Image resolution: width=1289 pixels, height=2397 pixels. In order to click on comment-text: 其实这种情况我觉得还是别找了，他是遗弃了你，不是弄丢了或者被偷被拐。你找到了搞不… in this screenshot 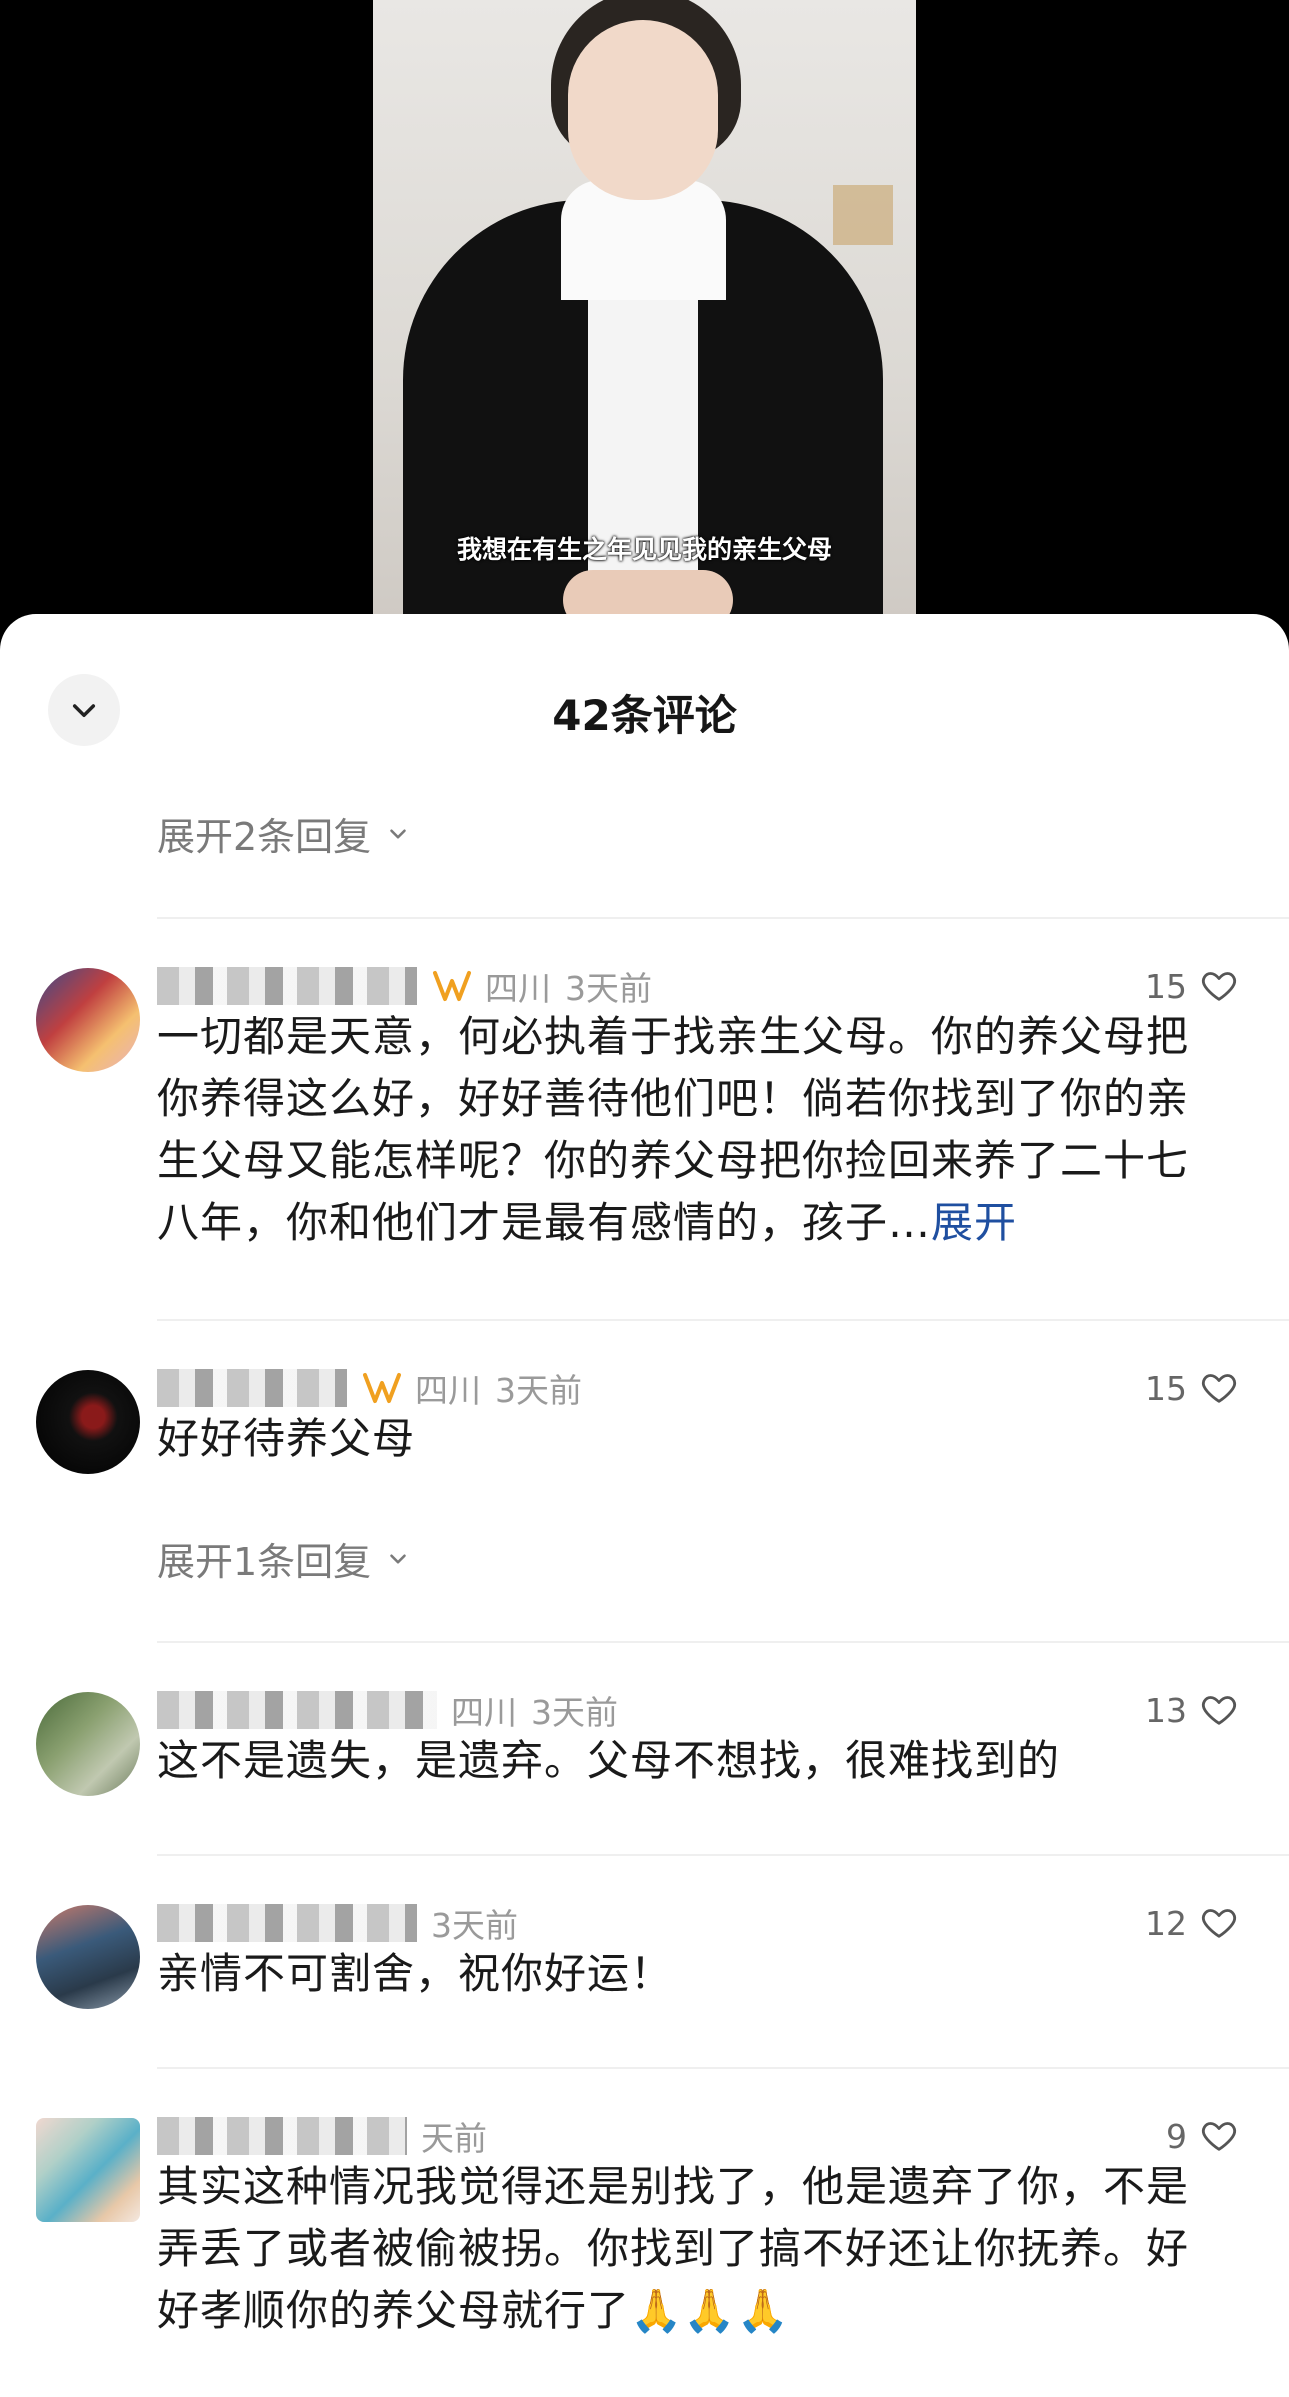, I will do `click(673, 2248)`.